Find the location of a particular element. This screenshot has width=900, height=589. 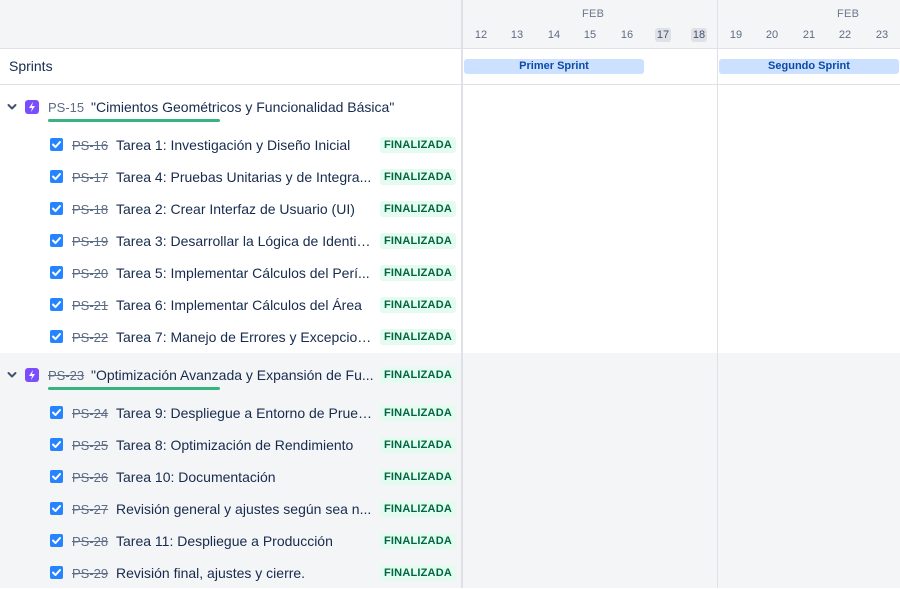

issue-title: Revisión final, ajustes y cierre. is located at coordinates (245, 573).